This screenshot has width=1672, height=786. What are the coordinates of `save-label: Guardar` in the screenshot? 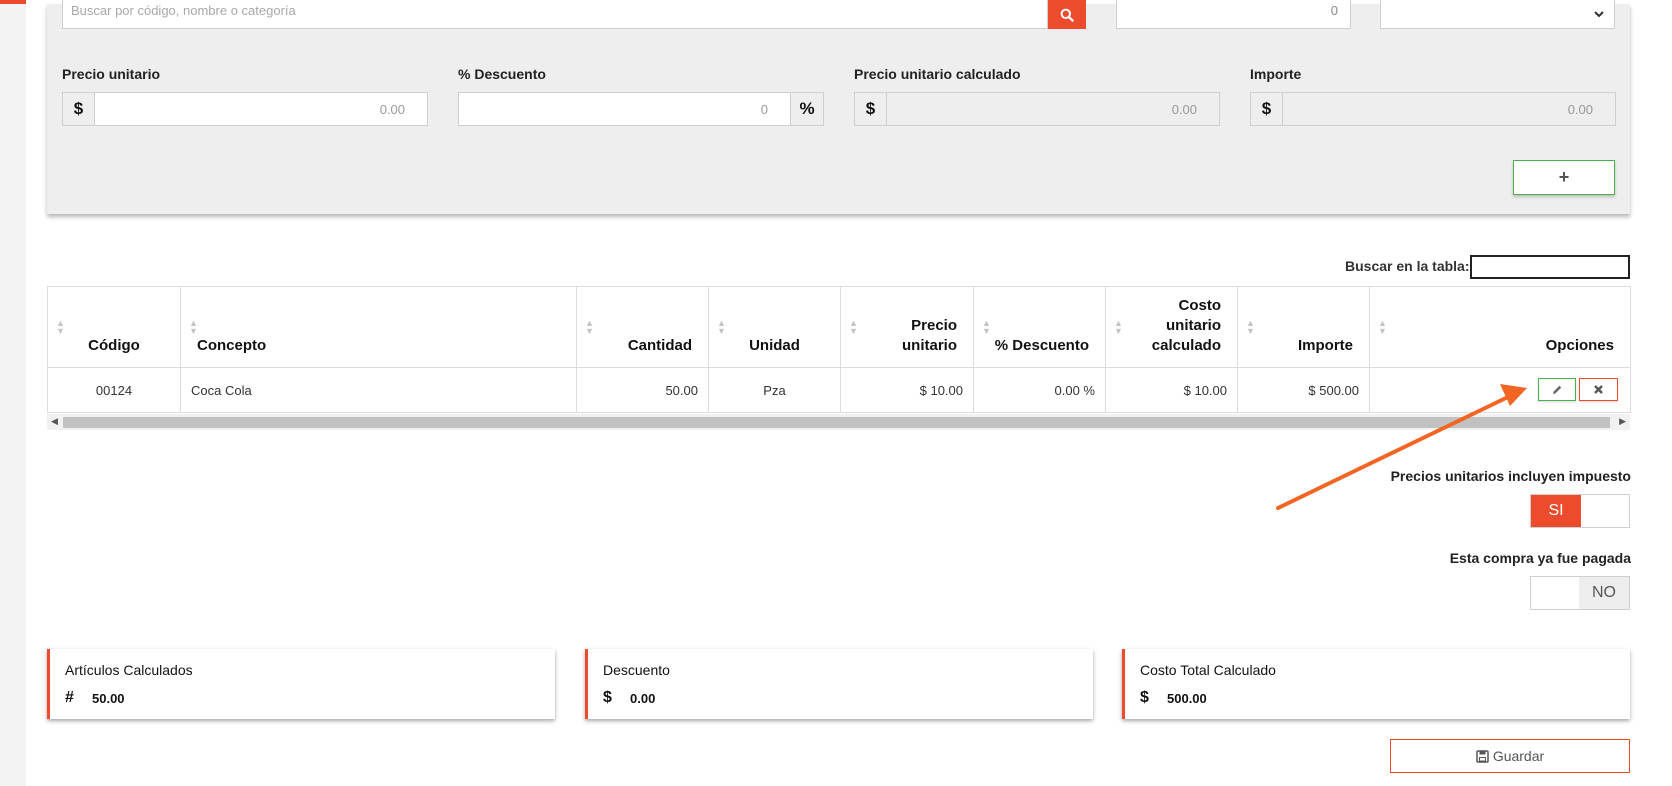 It's located at (1518, 756).